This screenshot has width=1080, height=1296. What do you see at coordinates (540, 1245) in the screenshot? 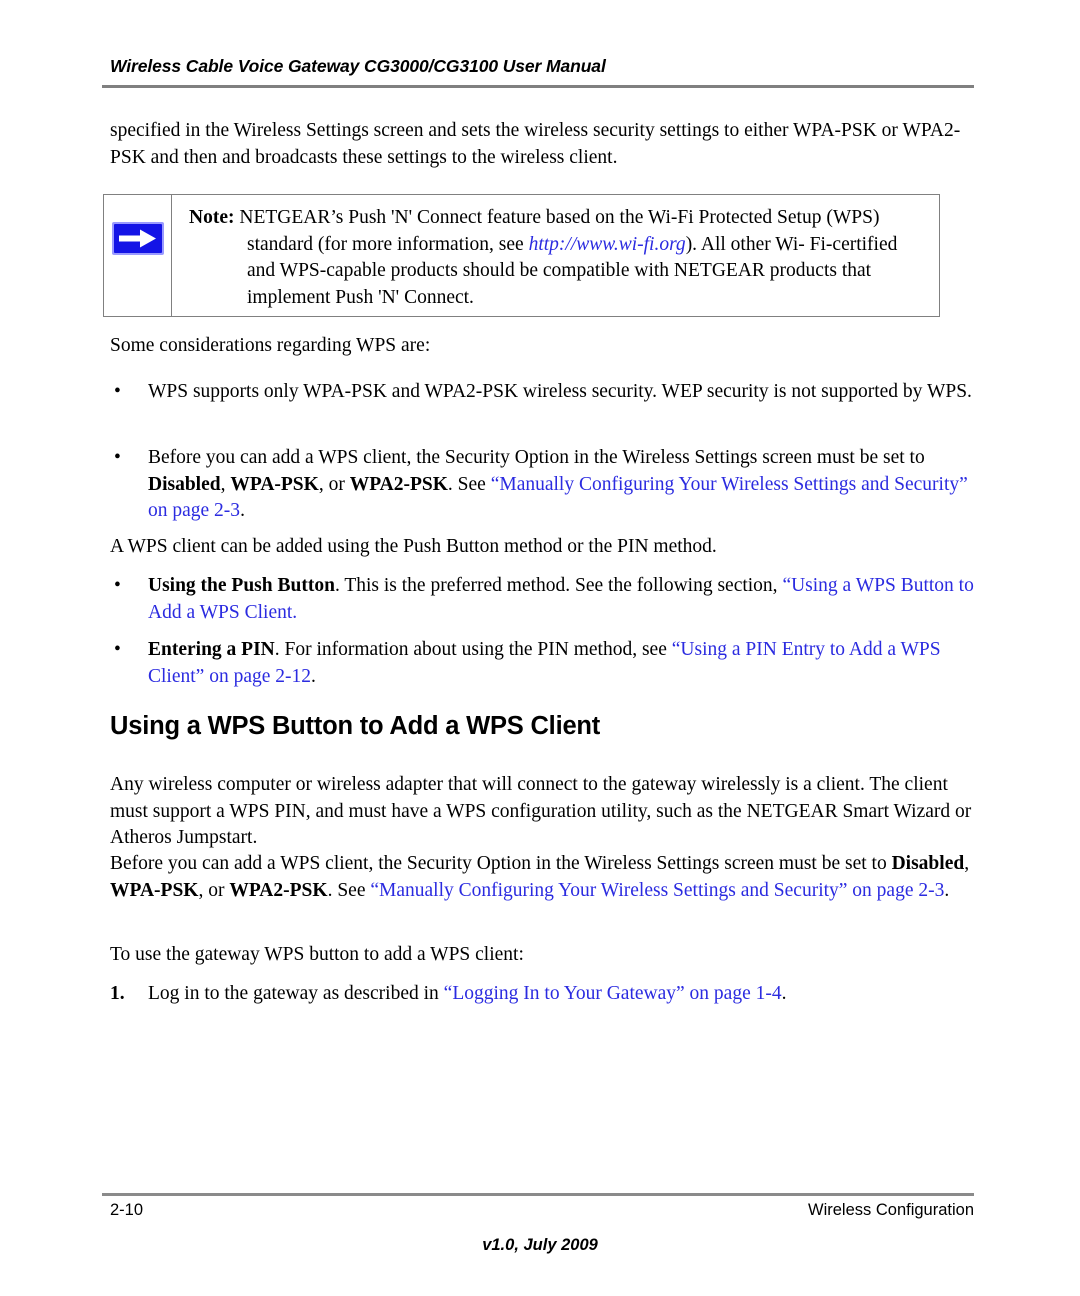
I see `footer-version: v1.0, July 2009` at bounding box center [540, 1245].